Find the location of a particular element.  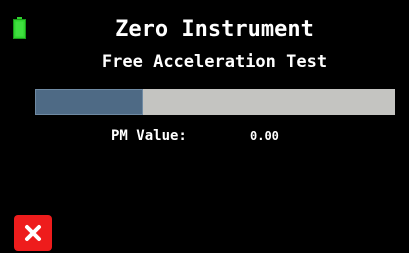

page-subtitle: Free Acceleration Test is located at coordinates (214, 62).